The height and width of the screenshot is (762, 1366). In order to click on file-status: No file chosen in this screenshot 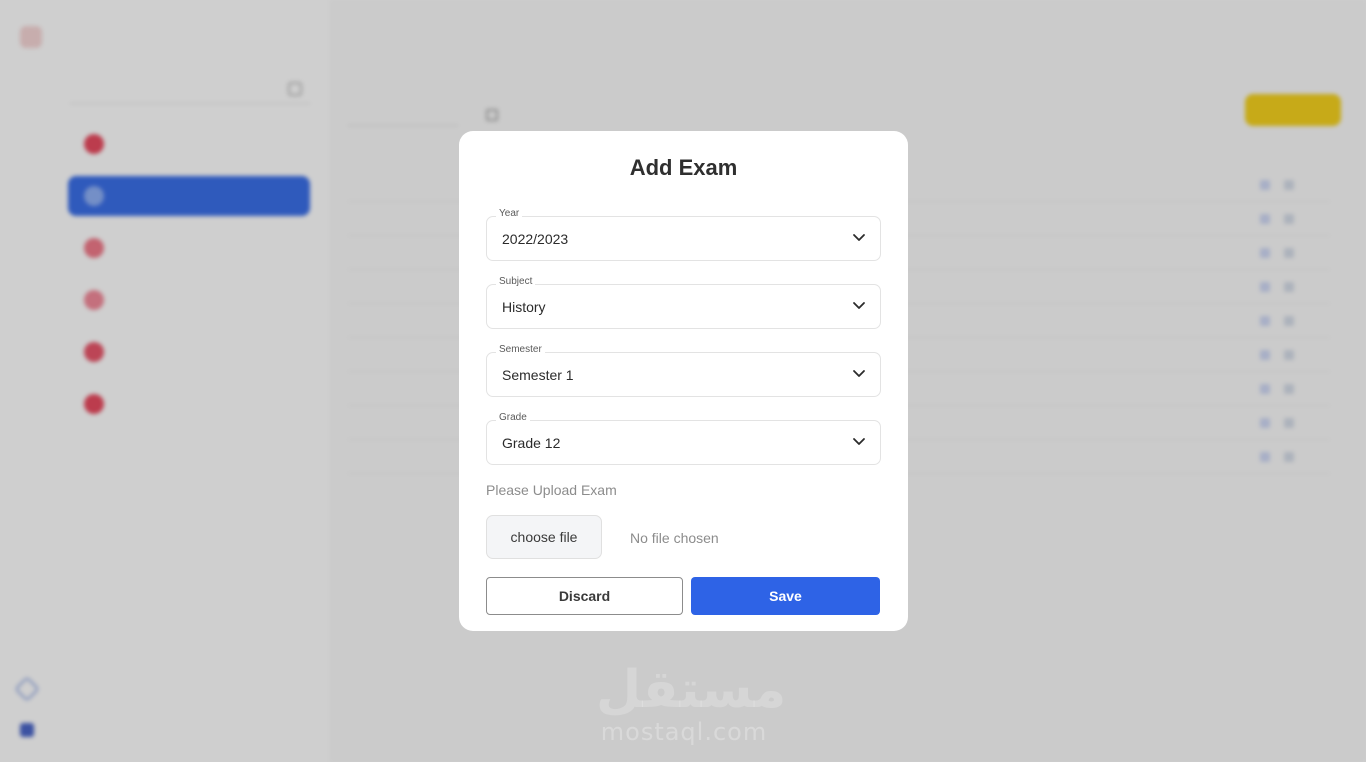, I will do `click(674, 538)`.